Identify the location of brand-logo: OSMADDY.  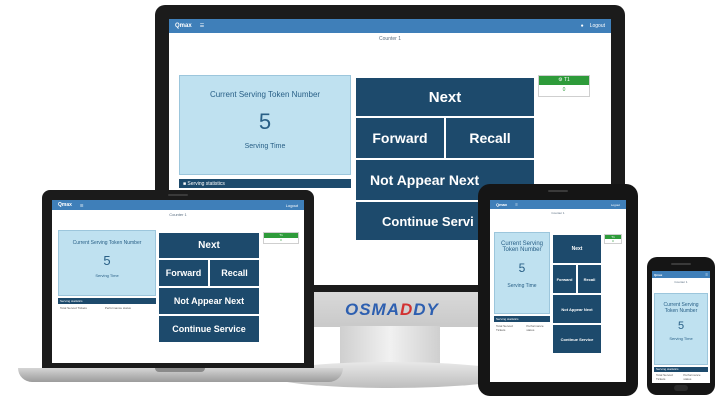
(391, 310).